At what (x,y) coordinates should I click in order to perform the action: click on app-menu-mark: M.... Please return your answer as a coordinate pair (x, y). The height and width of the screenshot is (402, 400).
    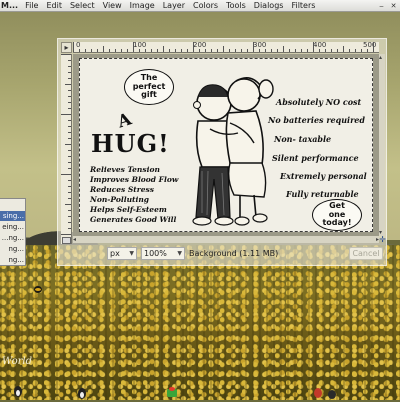
    Looking at the image, I should click on (10, 5).